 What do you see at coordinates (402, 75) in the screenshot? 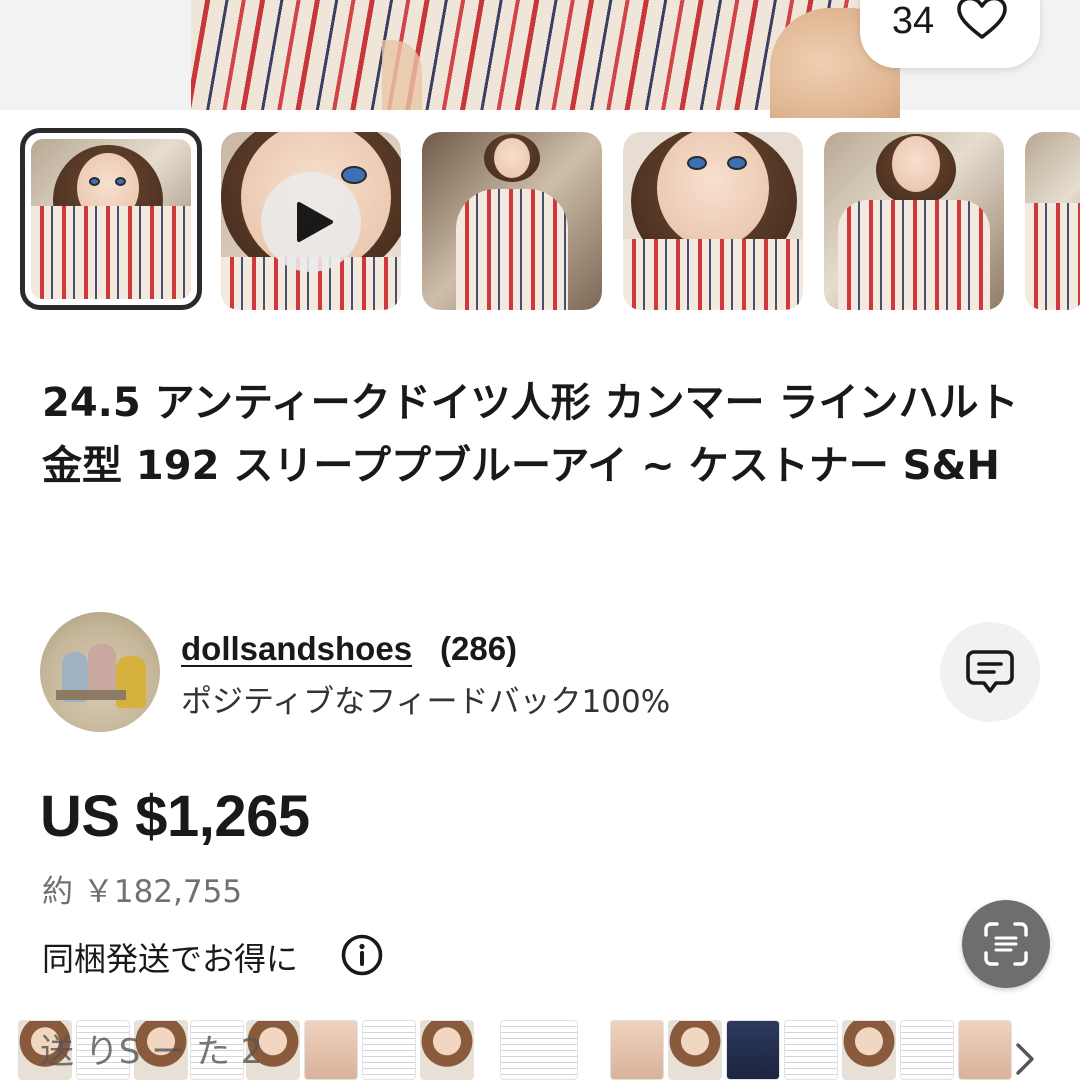
I see `hero-image-detail` at bounding box center [402, 75].